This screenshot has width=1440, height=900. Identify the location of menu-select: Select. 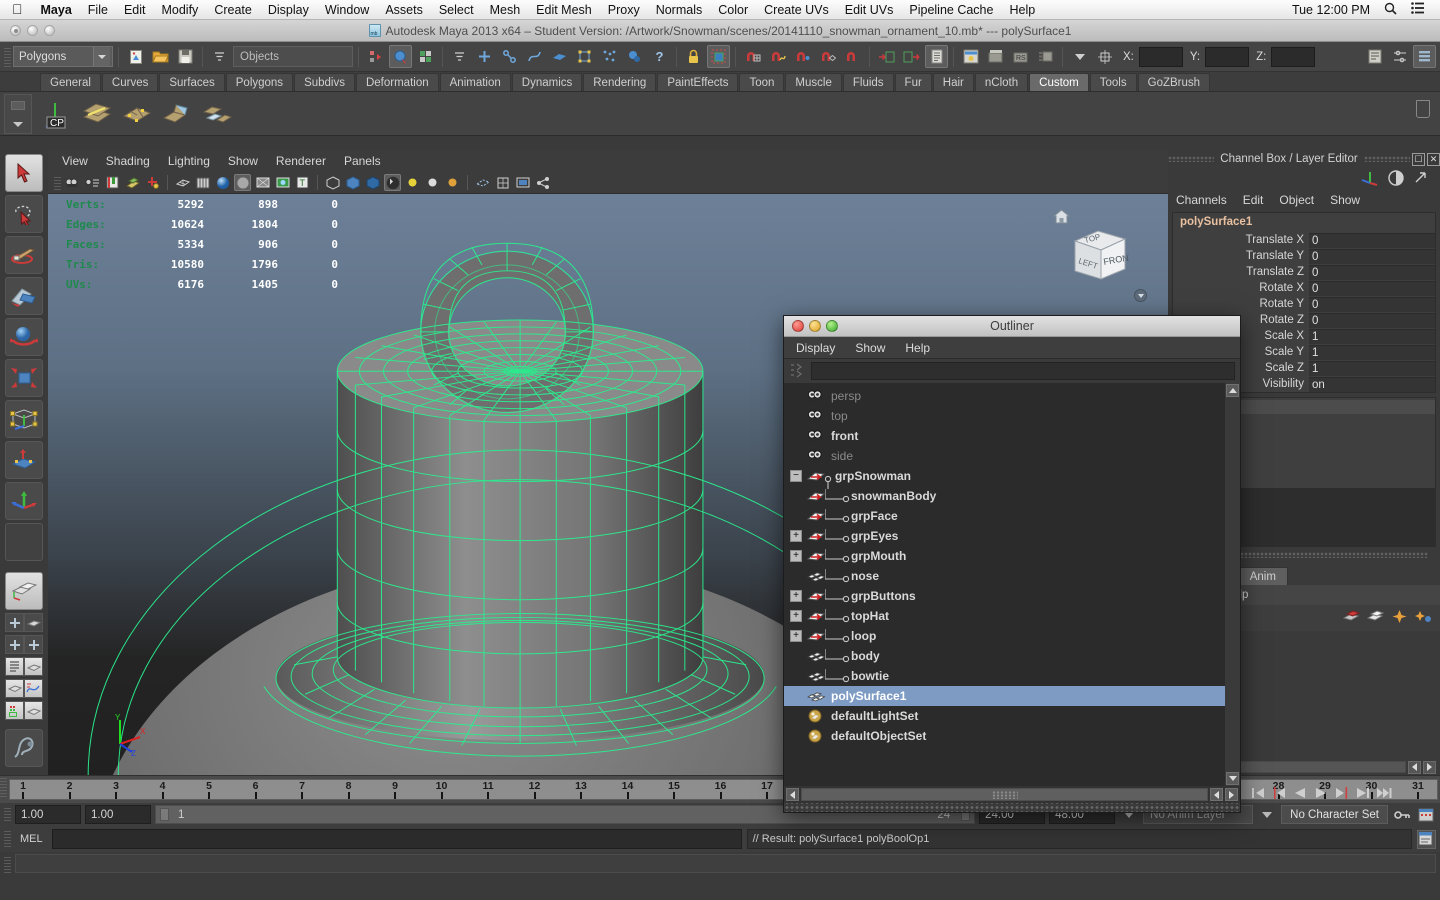
(456, 10).